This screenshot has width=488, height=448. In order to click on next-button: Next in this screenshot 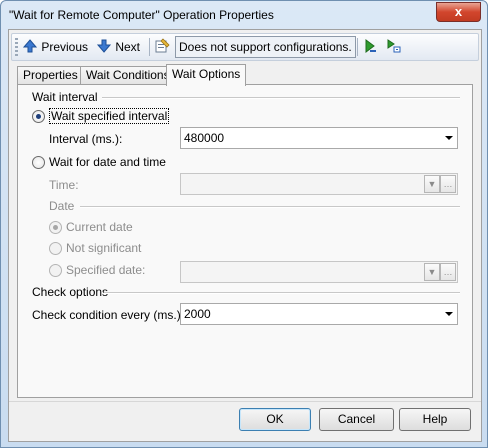, I will do `click(118, 47)`.